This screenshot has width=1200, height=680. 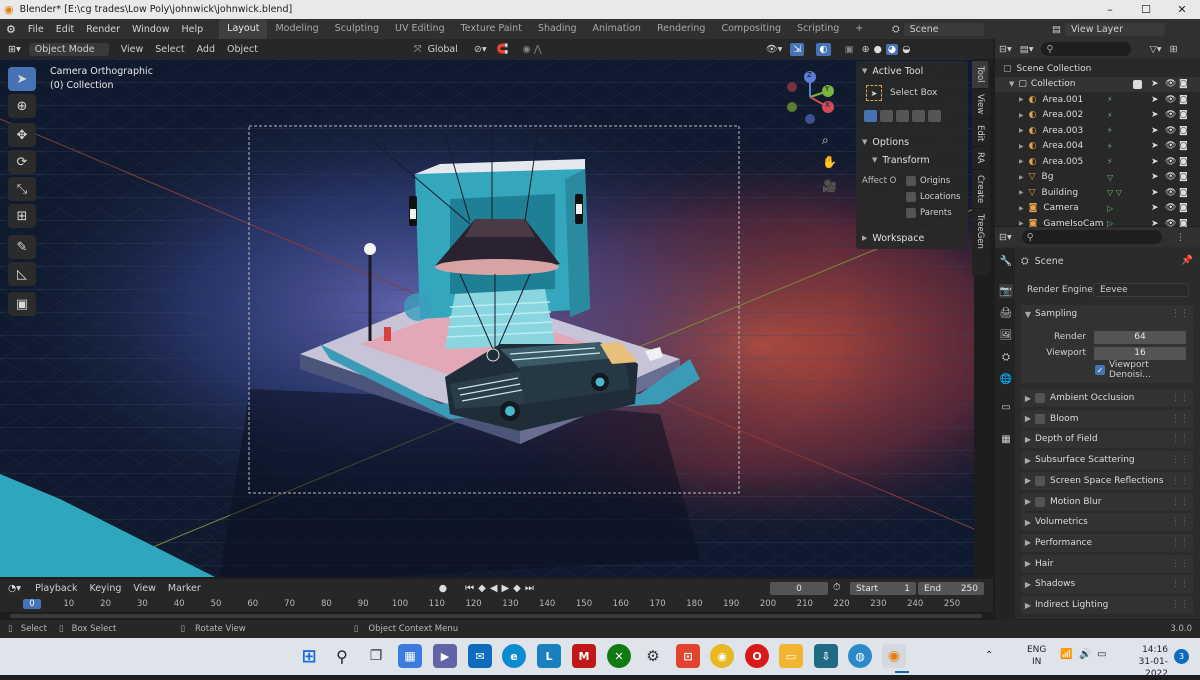 I want to click on menu-select: Select, so click(x=169, y=49).